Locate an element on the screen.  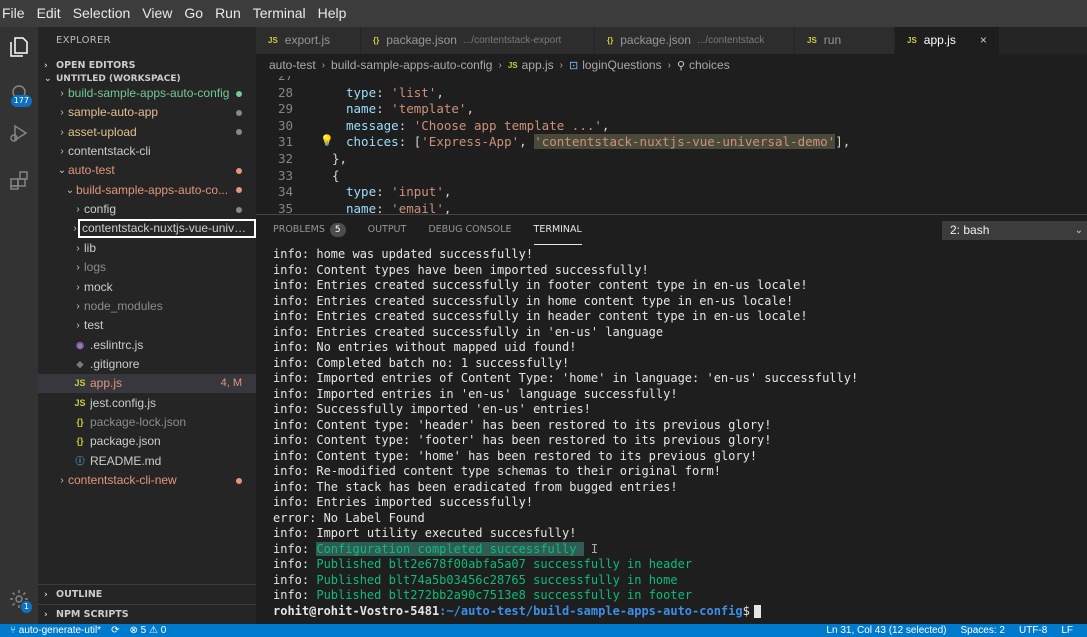
end-of-line: LF is located at coordinates (1067, 630).